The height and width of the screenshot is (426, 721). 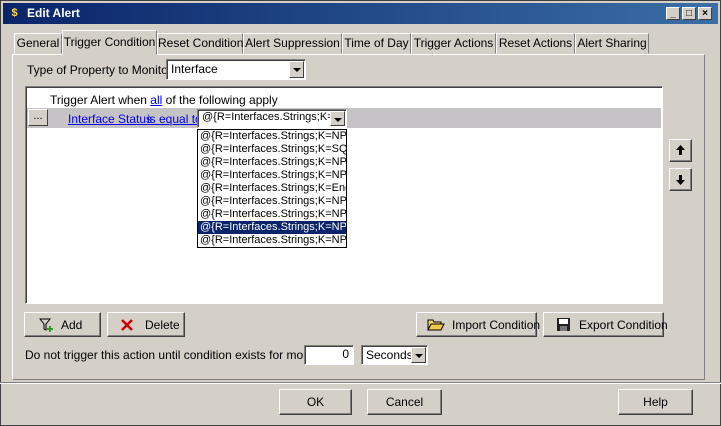 What do you see at coordinates (146, 324) in the screenshot?
I see `delete-button: Delete` at bounding box center [146, 324].